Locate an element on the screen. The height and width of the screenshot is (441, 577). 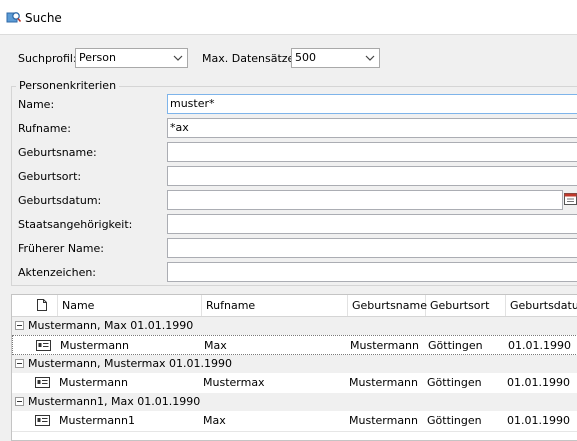
rufname-label: Rufname: is located at coordinates (44, 128).